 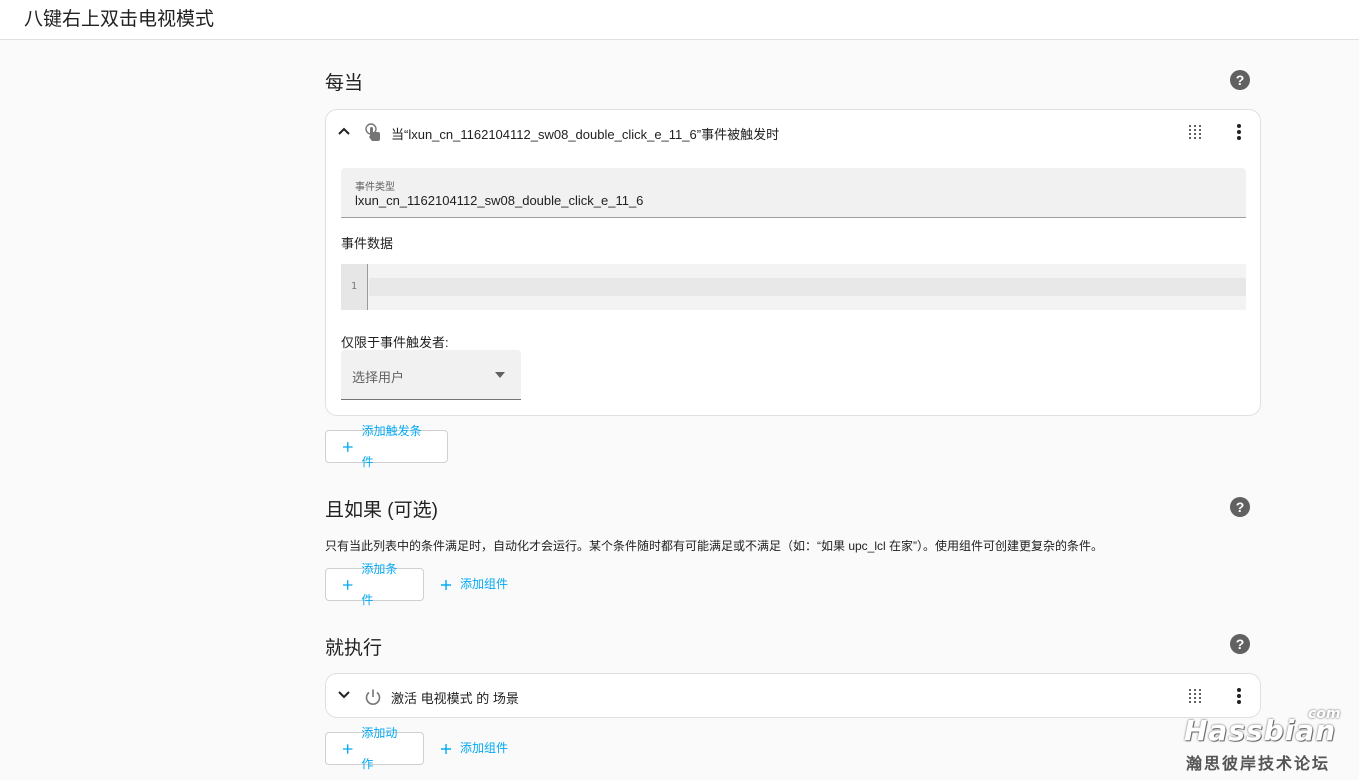 I want to click on condition-help-icon: ?, so click(x=1240, y=507).